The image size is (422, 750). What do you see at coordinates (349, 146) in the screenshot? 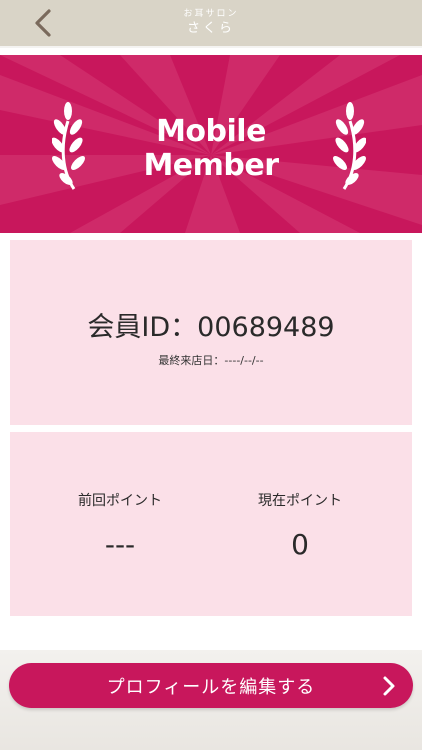
I see `laurel-right-icon` at bounding box center [349, 146].